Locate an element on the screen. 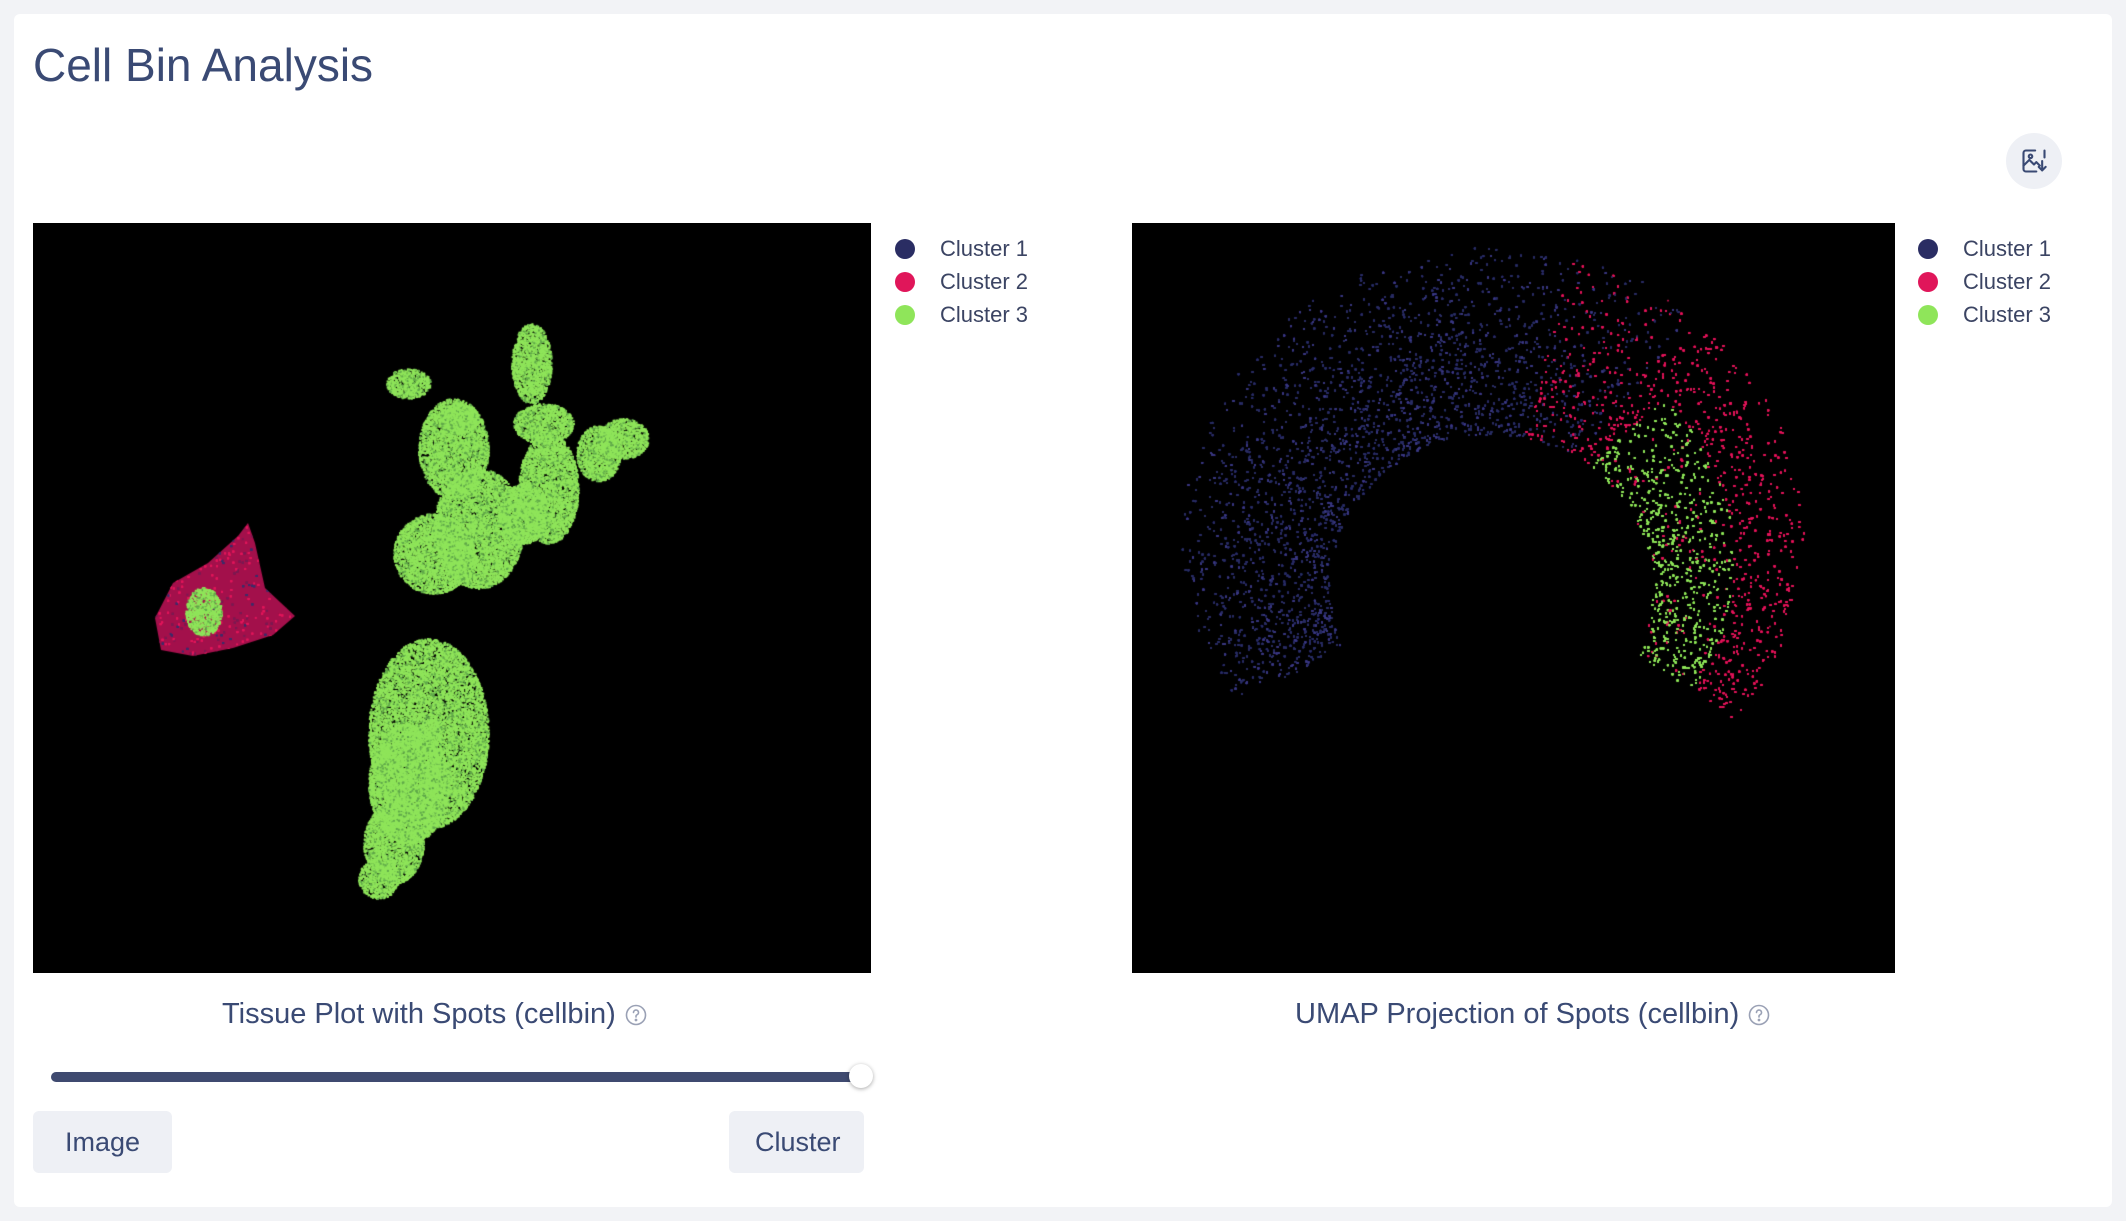 This screenshot has width=2126, height=1221. image-button: Image is located at coordinates (102, 1142).